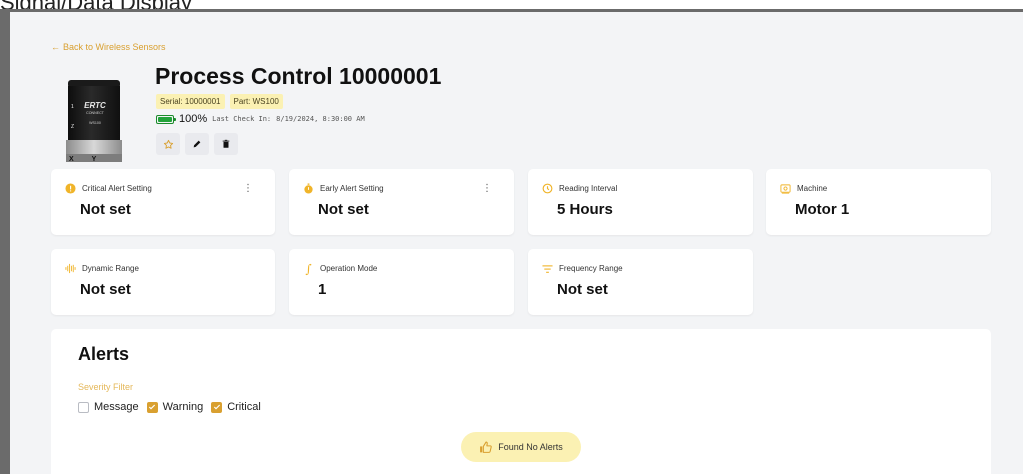  What do you see at coordinates (104, 354) in the screenshot?
I see `alerts-title: Alerts` at bounding box center [104, 354].